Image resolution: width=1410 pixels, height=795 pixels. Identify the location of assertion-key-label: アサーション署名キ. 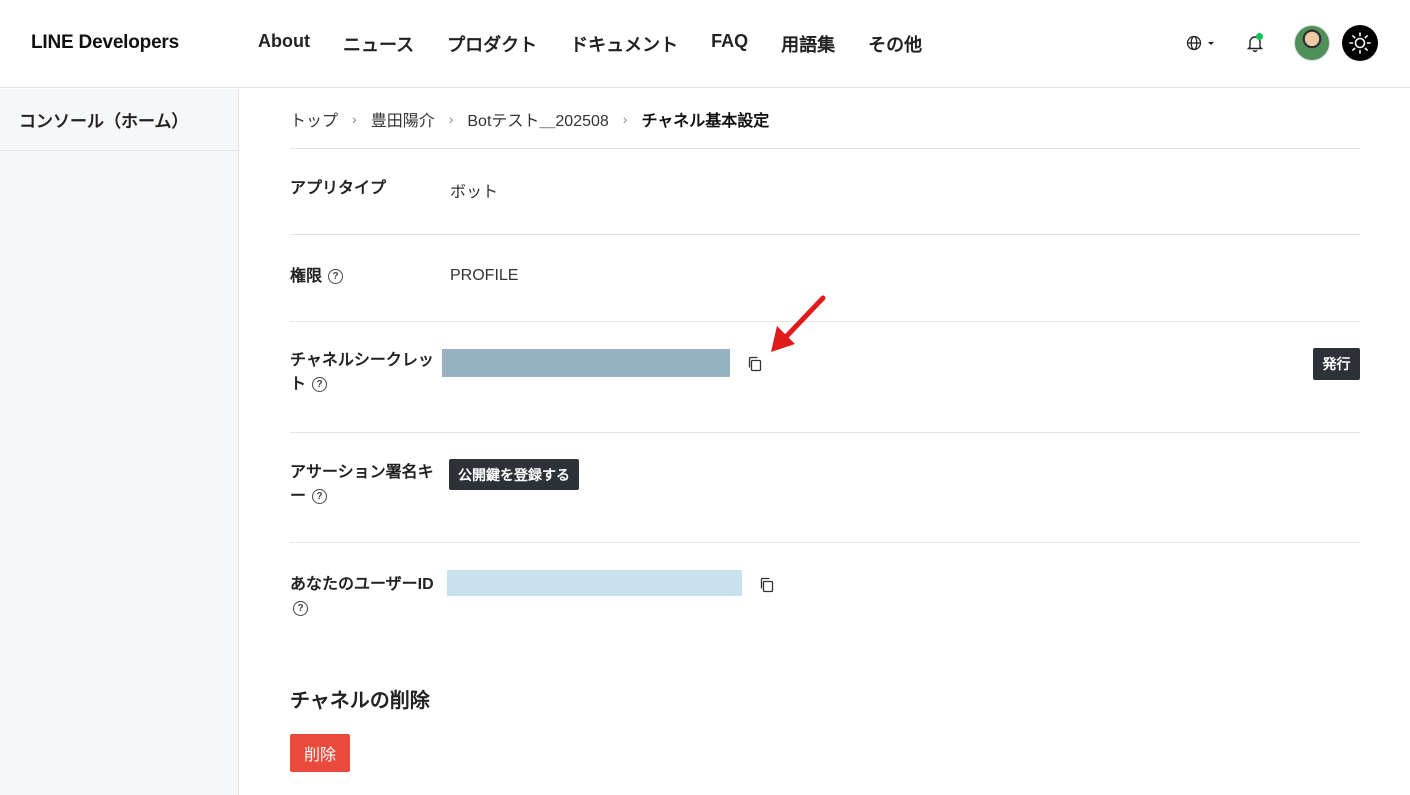
(362, 472).